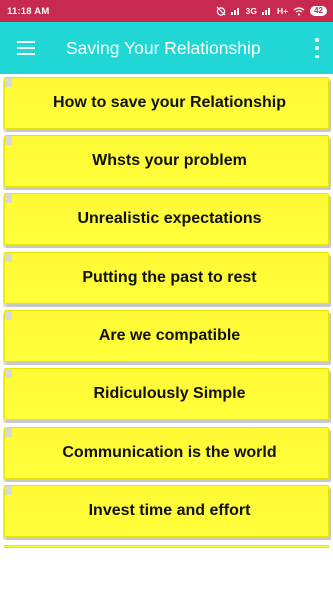 This screenshot has height=592, width=333. I want to click on network-type-label-2: H+, so click(282, 11).